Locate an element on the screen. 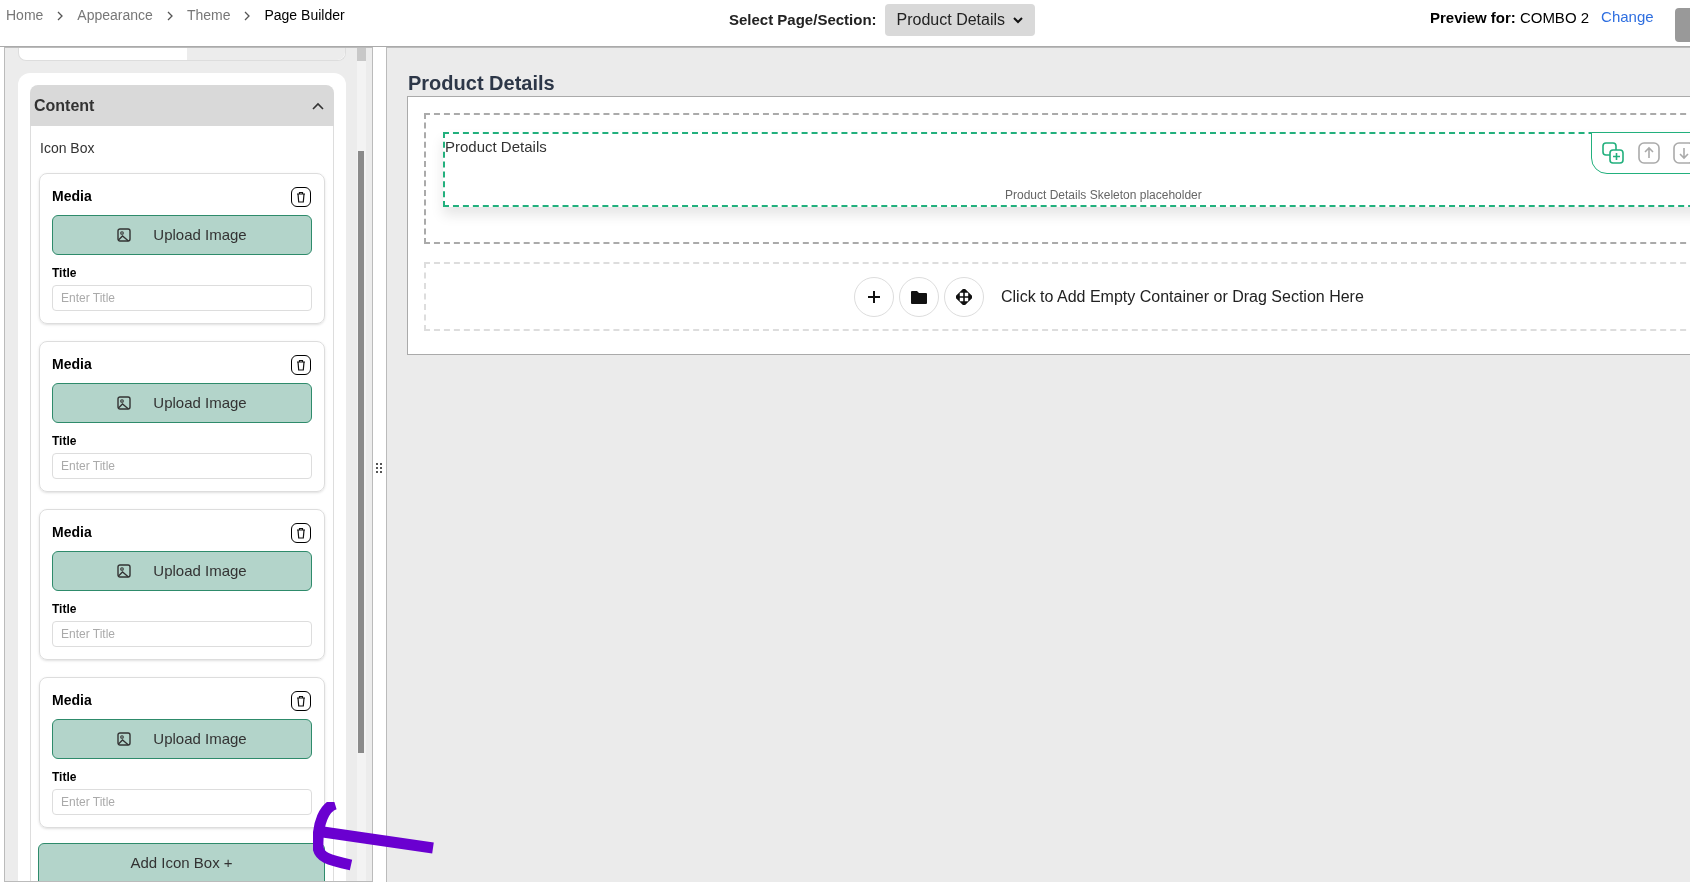 Image resolution: width=1690 pixels, height=882 pixels. duplicate-icon is located at coordinates (1613, 153).